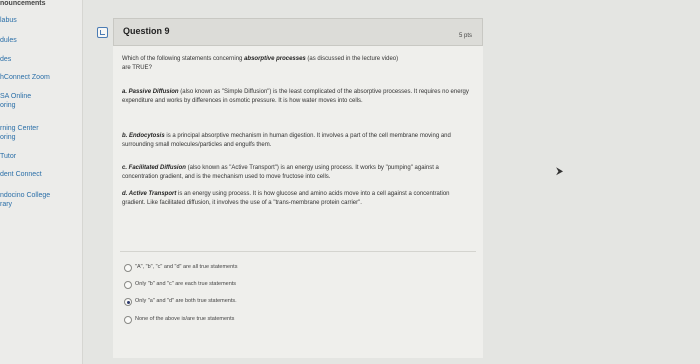  I want to click on nav-grades: des, so click(5, 60).